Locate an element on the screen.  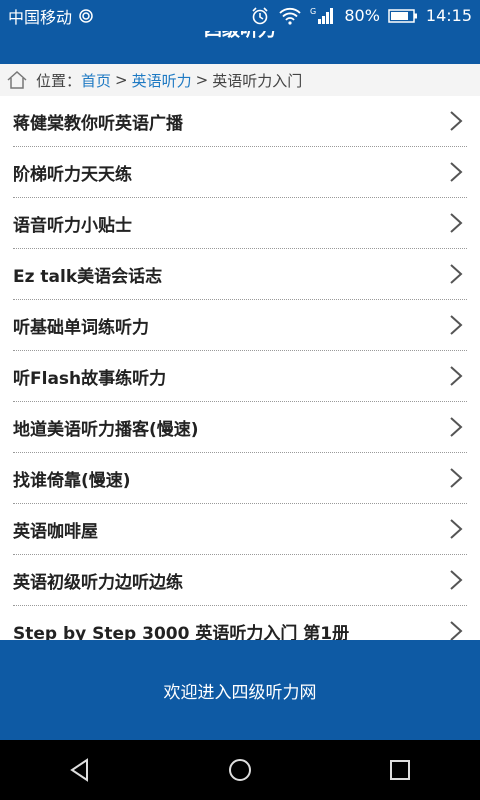
breadcrumb: 位置： 首页 > 英语听力 > 英语听力入门 is located at coordinates (240, 80).